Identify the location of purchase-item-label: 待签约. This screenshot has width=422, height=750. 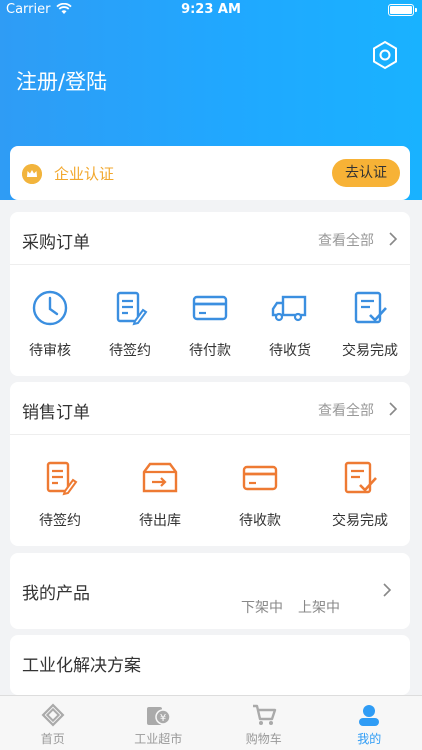
(130, 351).